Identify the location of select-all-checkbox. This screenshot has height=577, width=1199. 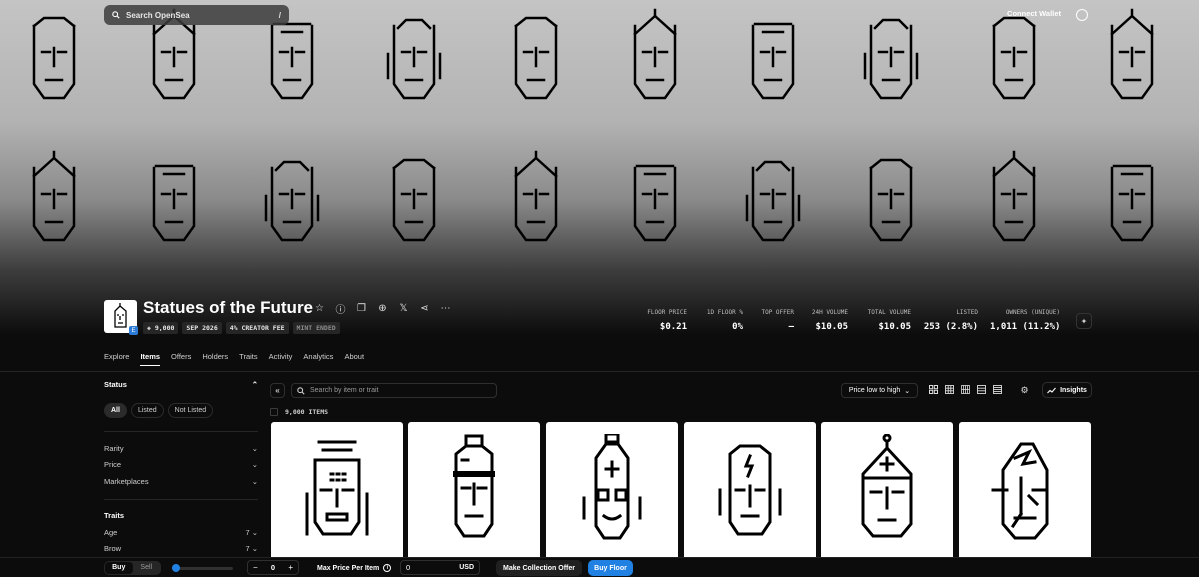
(274, 412).